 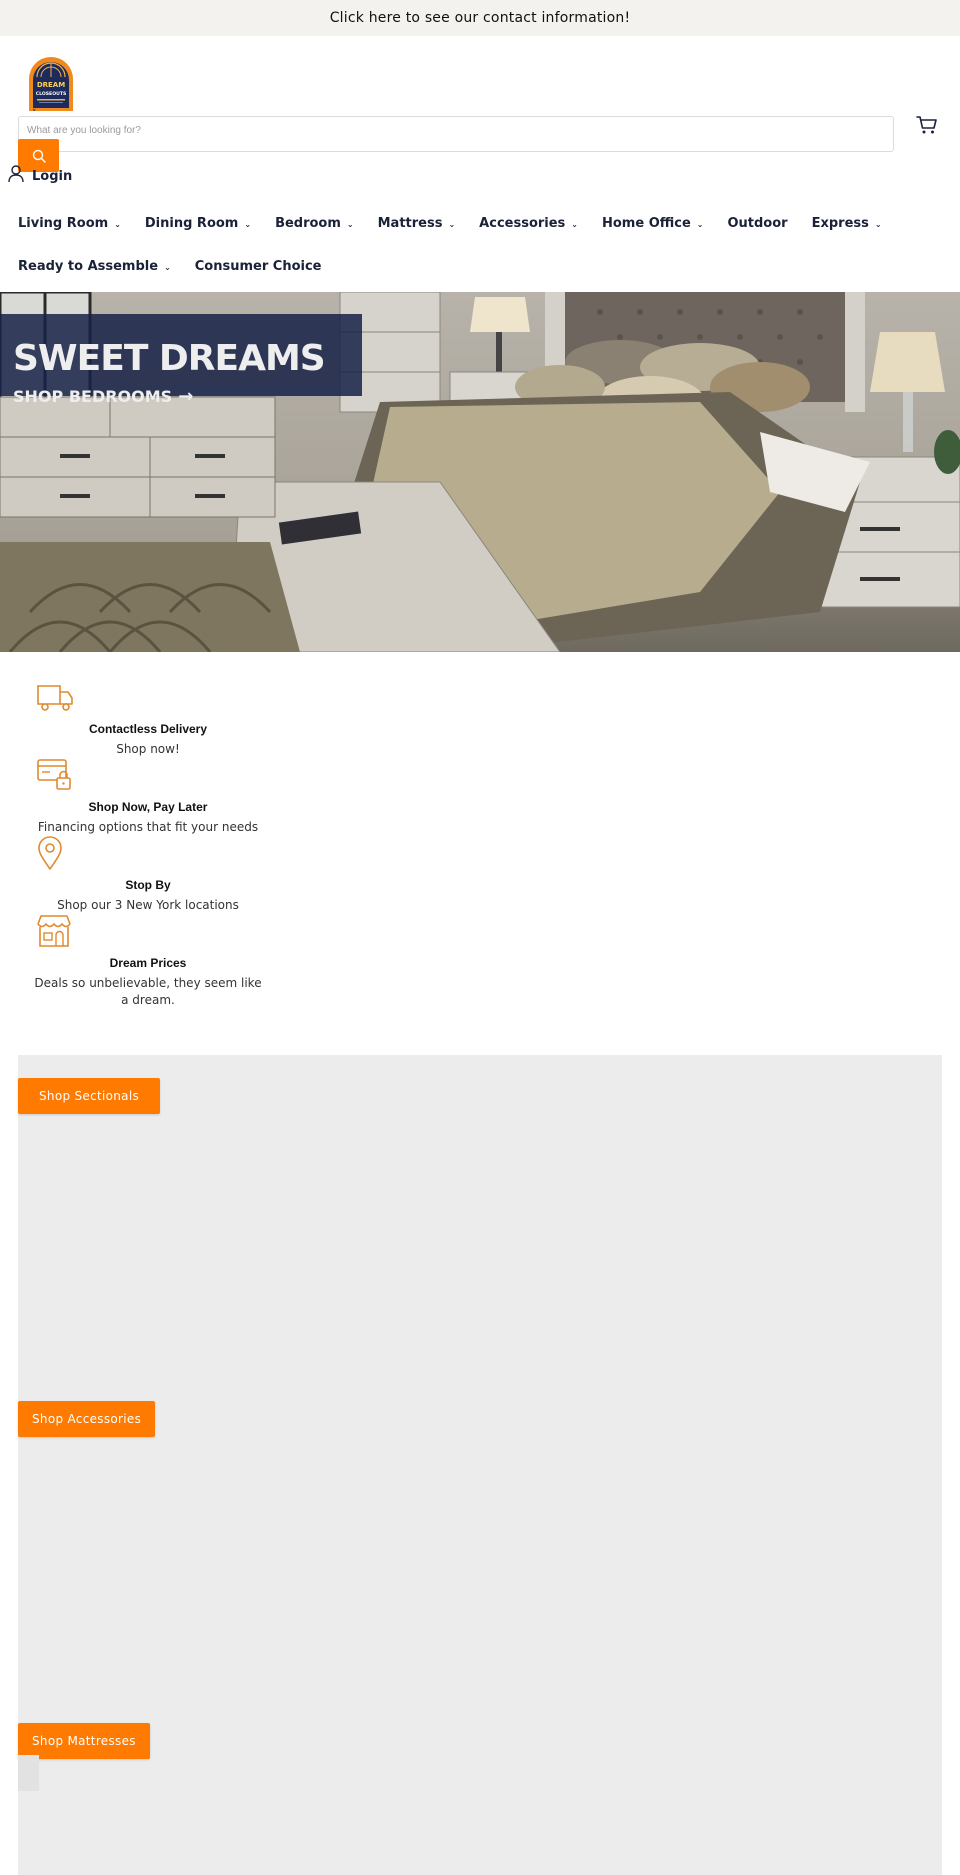 I want to click on nav-item-dining-room: Dining Room ⌄, so click(x=198, y=223).